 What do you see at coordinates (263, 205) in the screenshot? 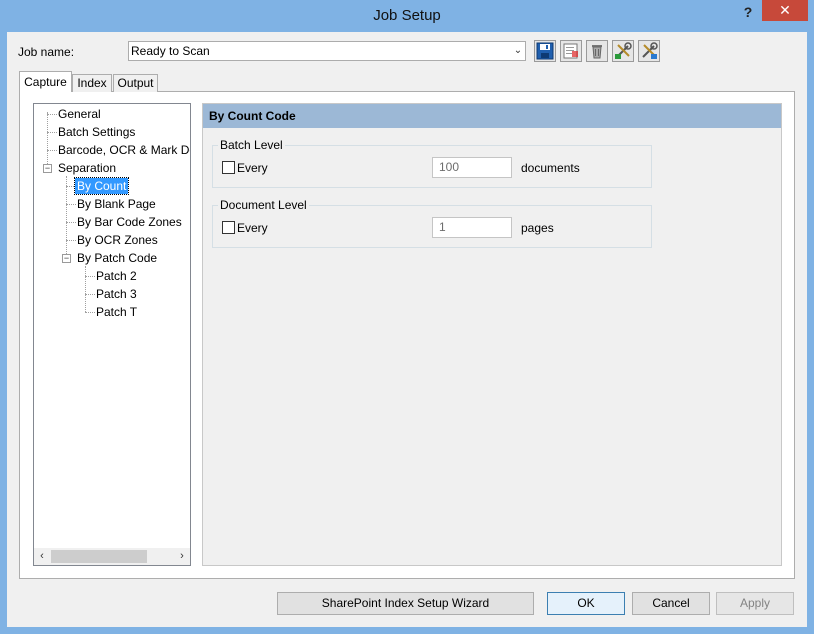
I see `document-level-label: Document Level` at bounding box center [263, 205].